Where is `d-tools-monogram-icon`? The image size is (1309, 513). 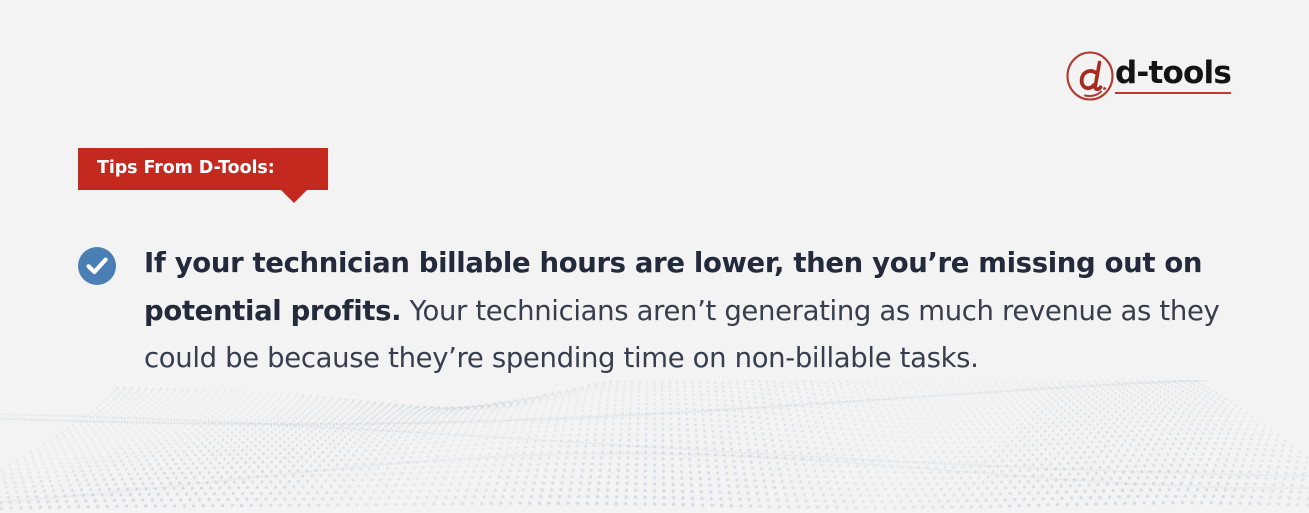 d-tools-monogram-icon is located at coordinates (1092, 77).